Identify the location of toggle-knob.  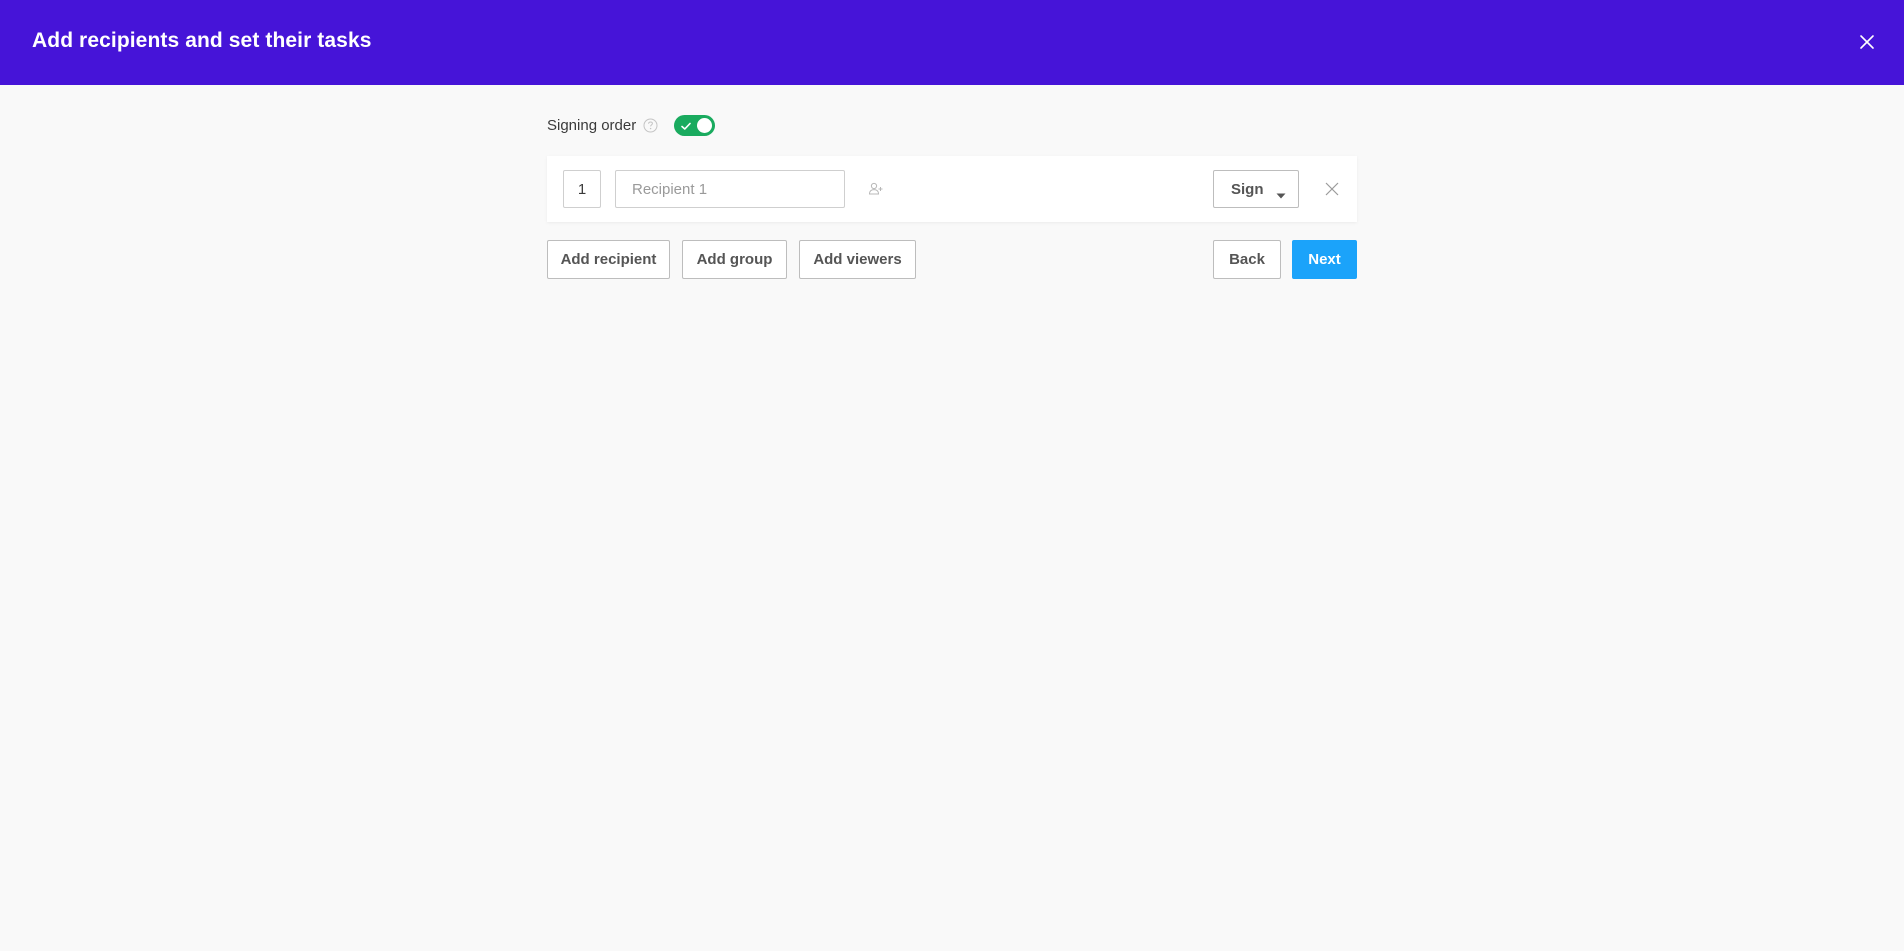
(705, 125).